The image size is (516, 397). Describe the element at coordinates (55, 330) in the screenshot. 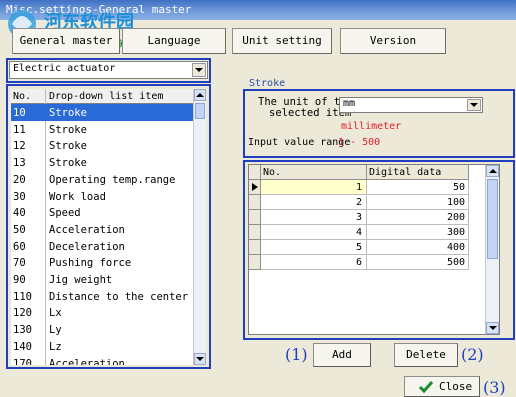

I see `list-item-label: Ly` at that location.